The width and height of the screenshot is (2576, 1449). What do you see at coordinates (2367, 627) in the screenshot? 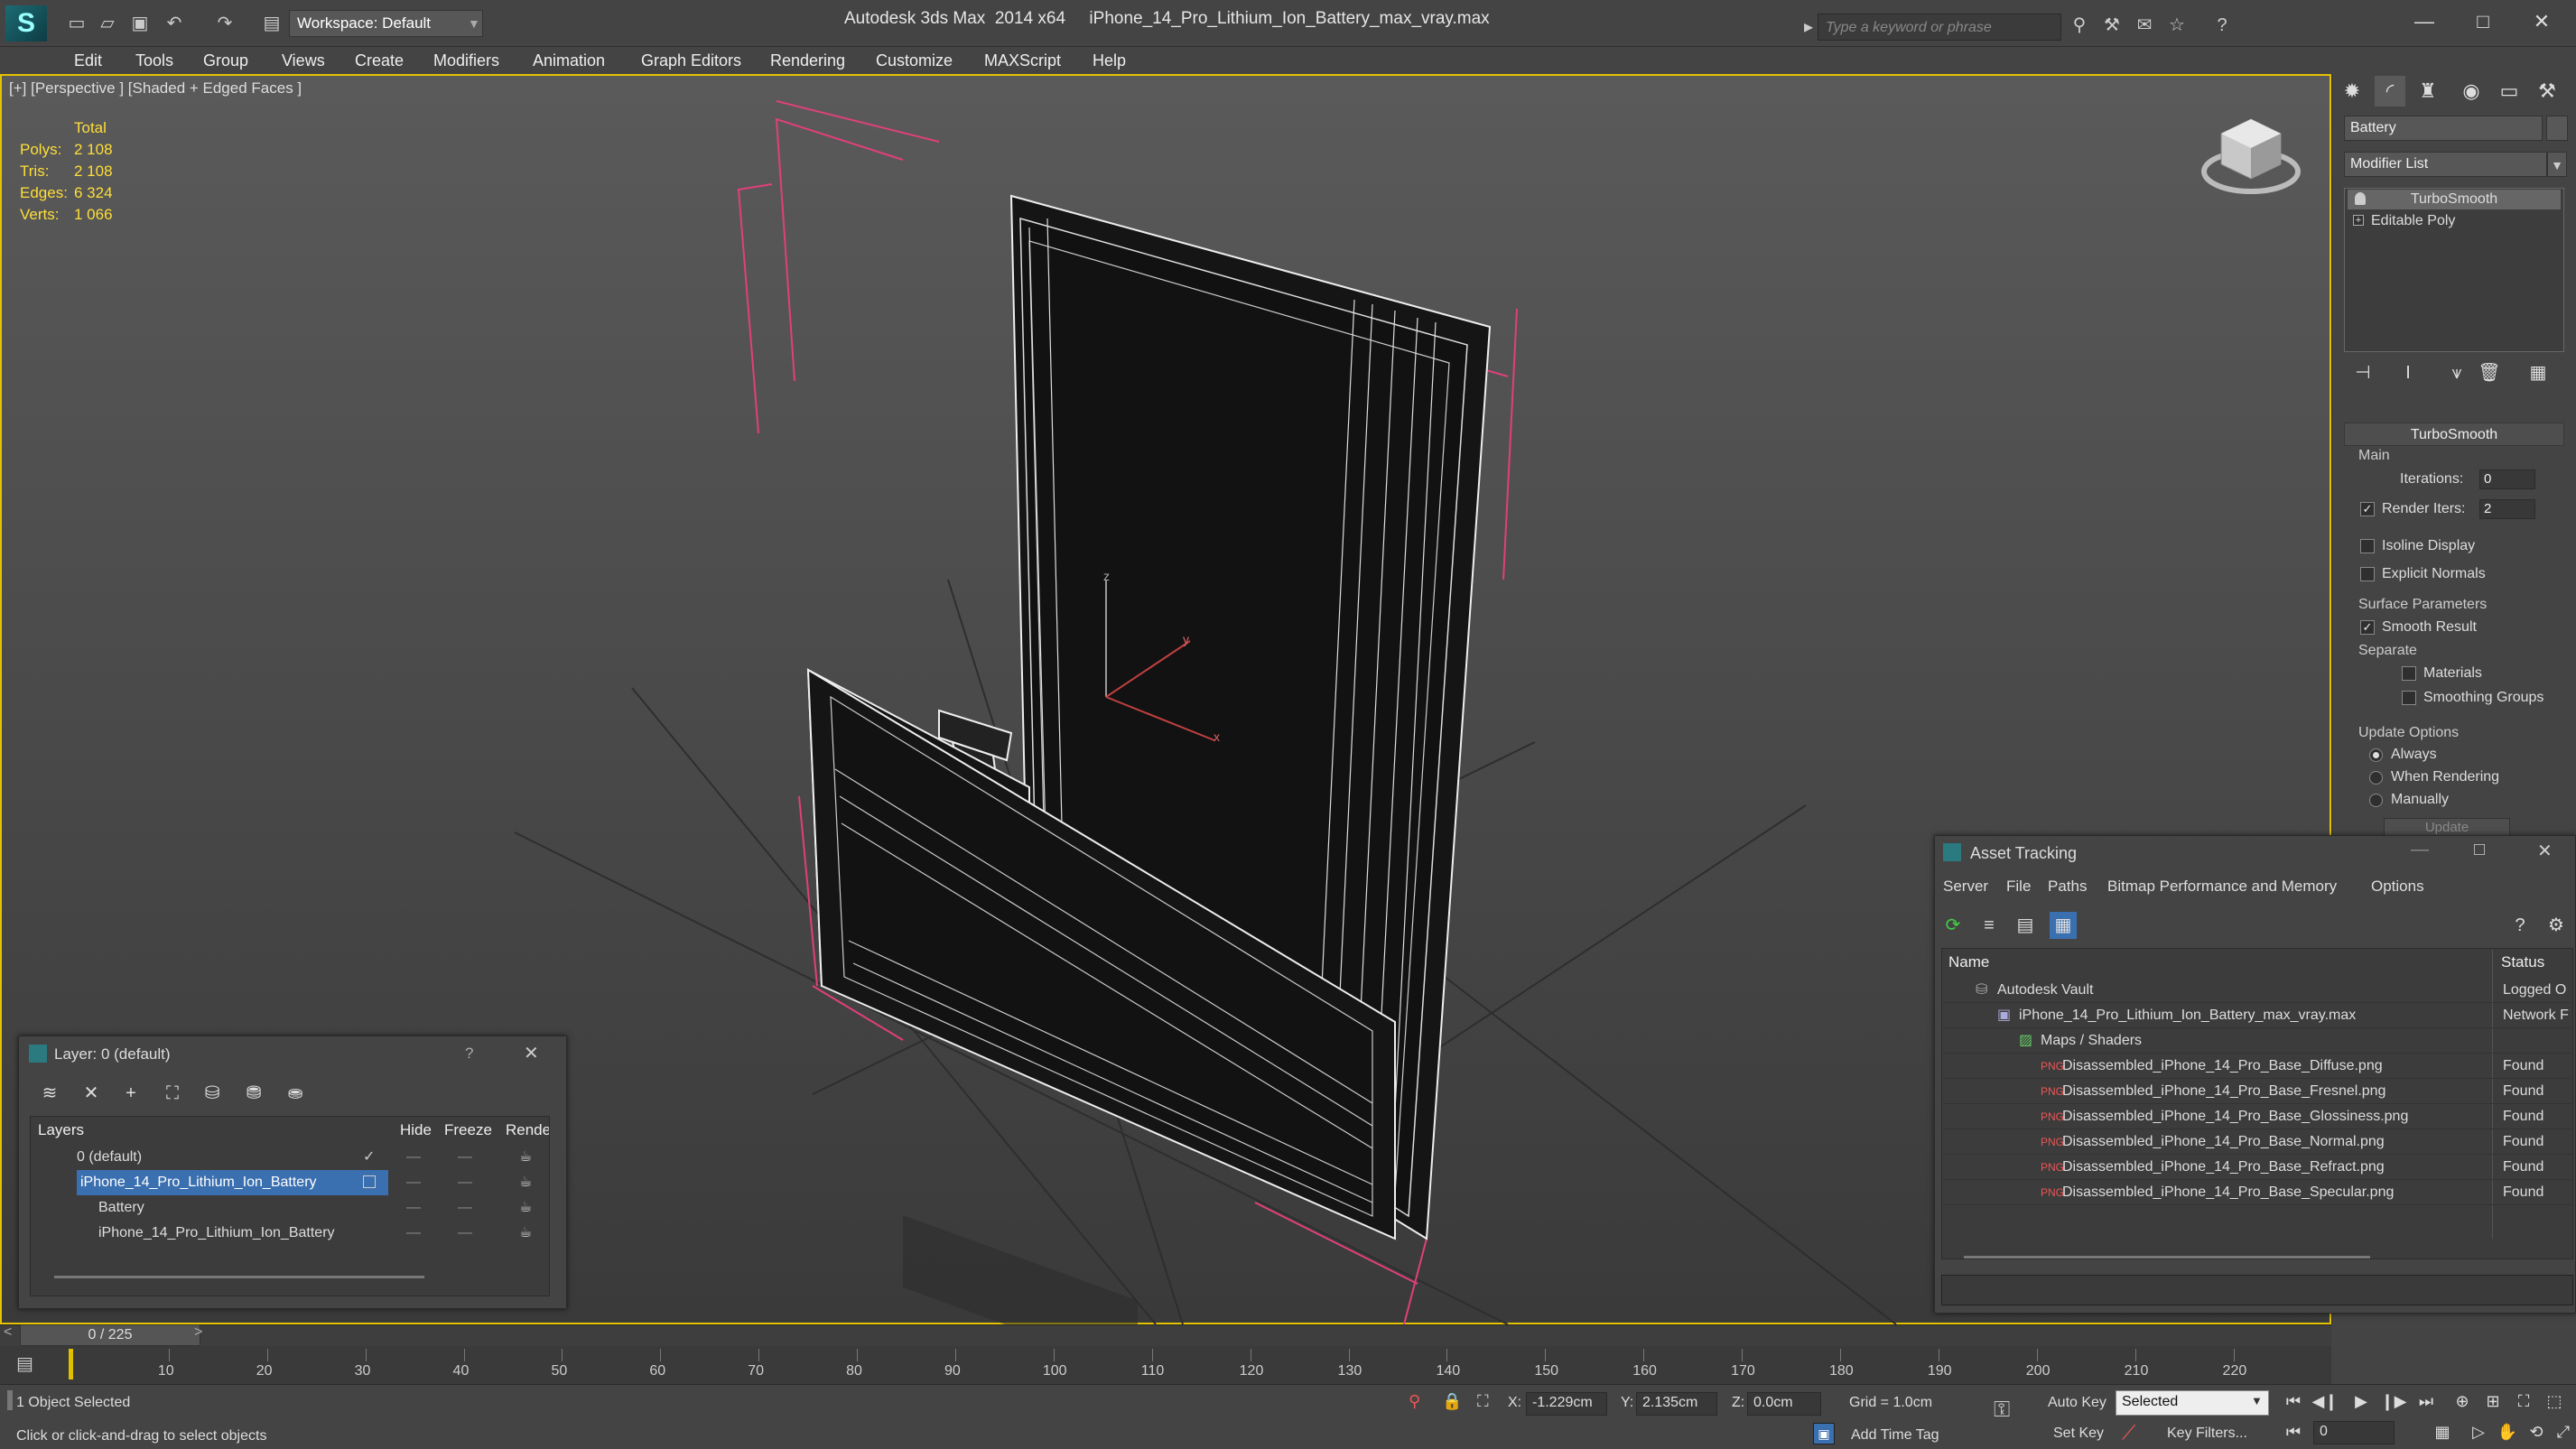
I see `smooth-result-checkbox: ✓` at bounding box center [2367, 627].